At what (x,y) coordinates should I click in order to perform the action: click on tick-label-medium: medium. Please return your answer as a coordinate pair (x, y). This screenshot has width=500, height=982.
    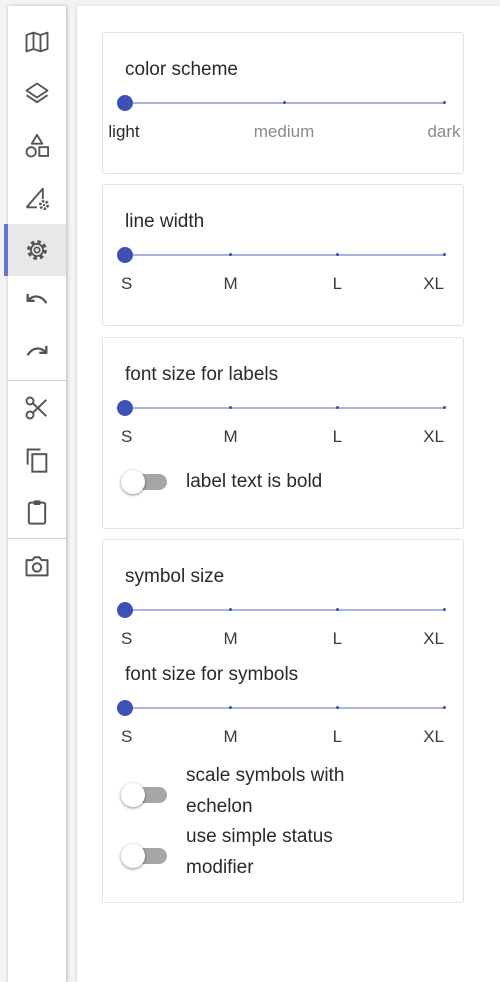
    Looking at the image, I should click on (284, 131).